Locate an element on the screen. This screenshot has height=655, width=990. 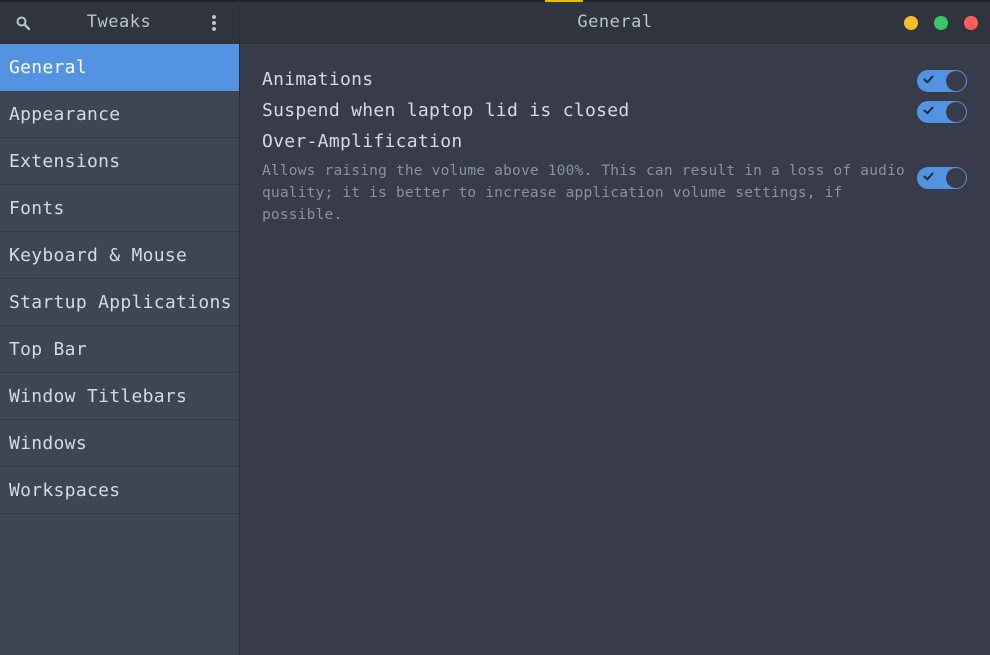
vertical-dots-menu-icon is located at coordinates (214, 23).